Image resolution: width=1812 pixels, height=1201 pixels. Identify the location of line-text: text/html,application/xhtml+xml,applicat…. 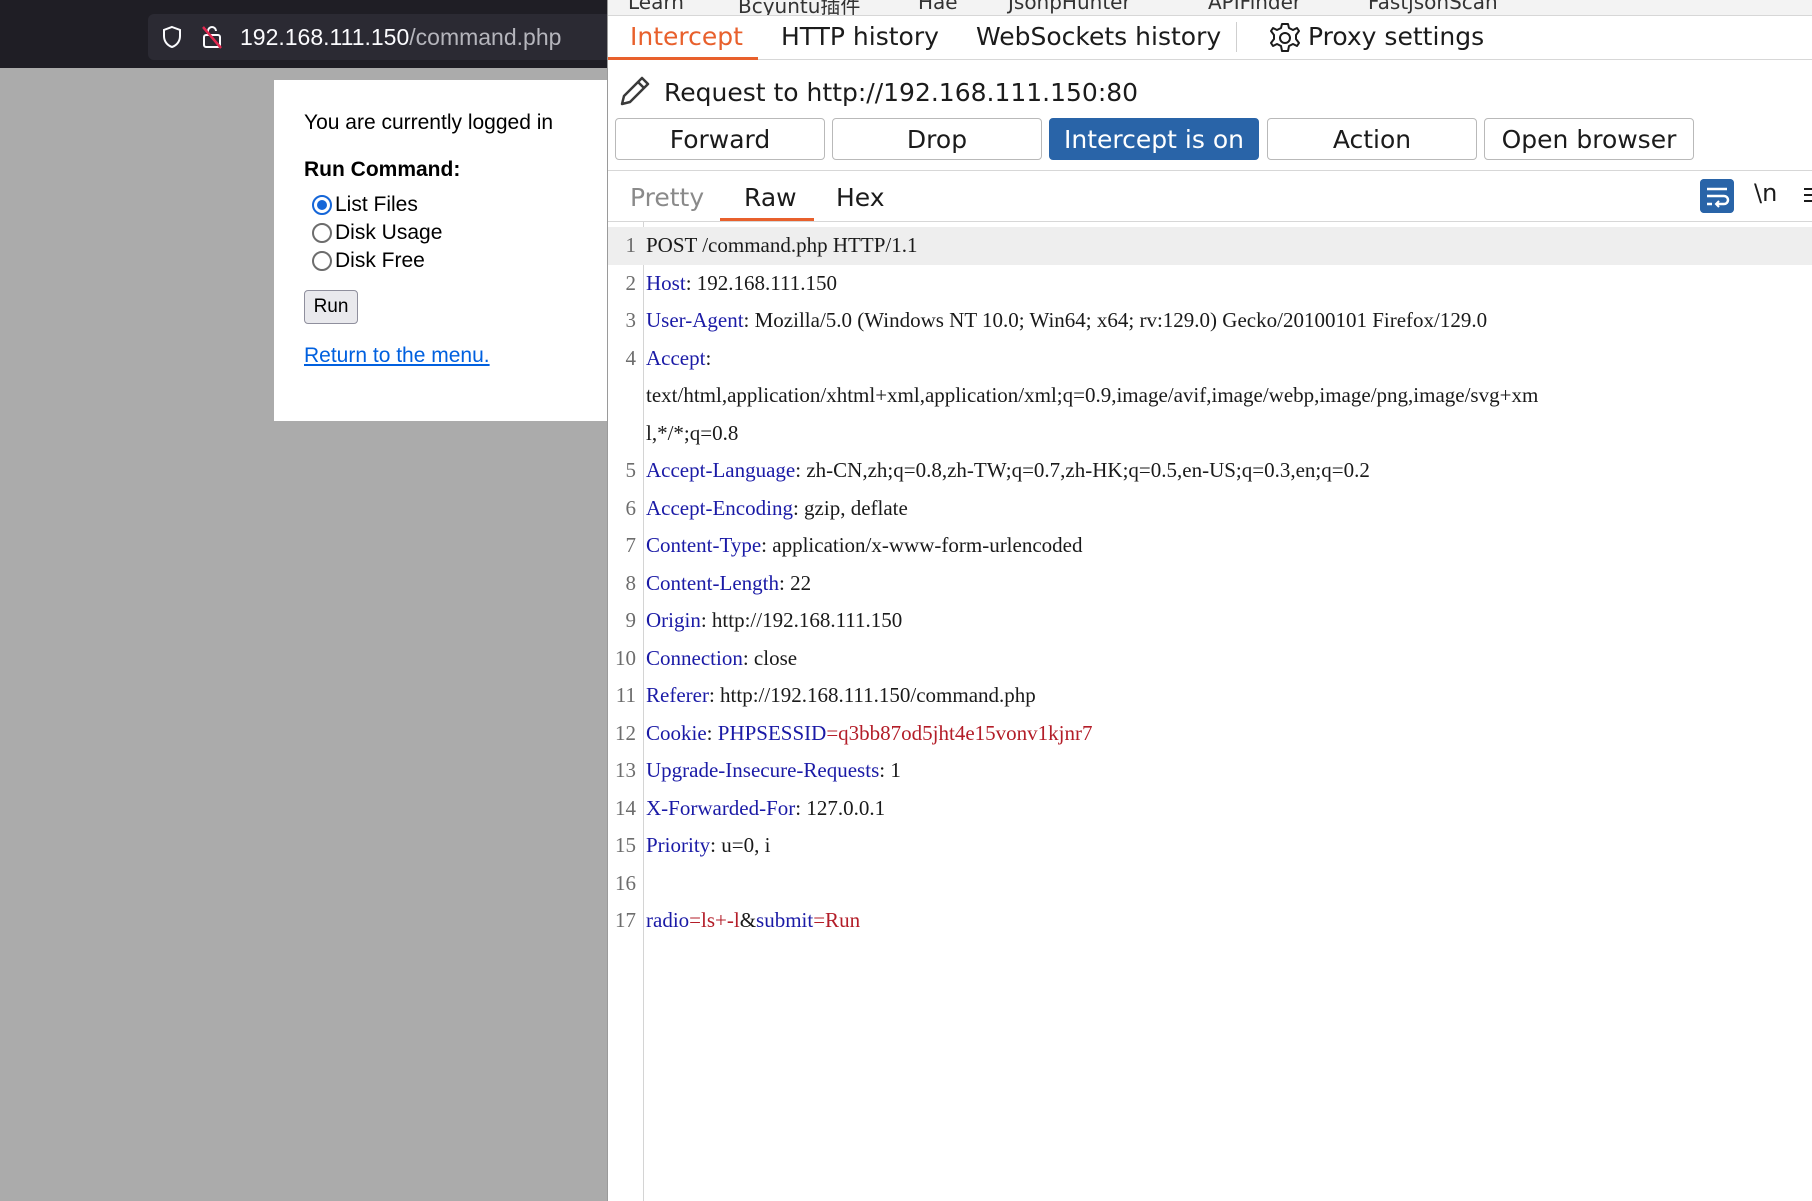
(1092, 395).